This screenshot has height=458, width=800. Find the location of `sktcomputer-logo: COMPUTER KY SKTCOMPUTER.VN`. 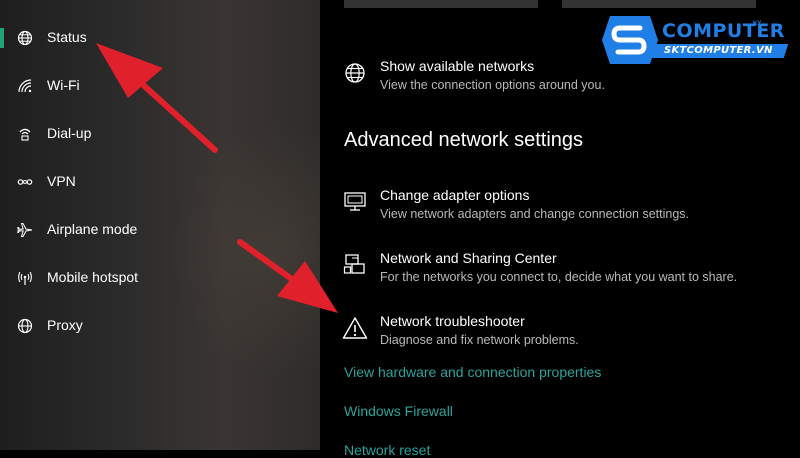

sktcomputer-logo: COMPUTER KY SKTCOMPUTER.VN is located at coordinates (697, 40).